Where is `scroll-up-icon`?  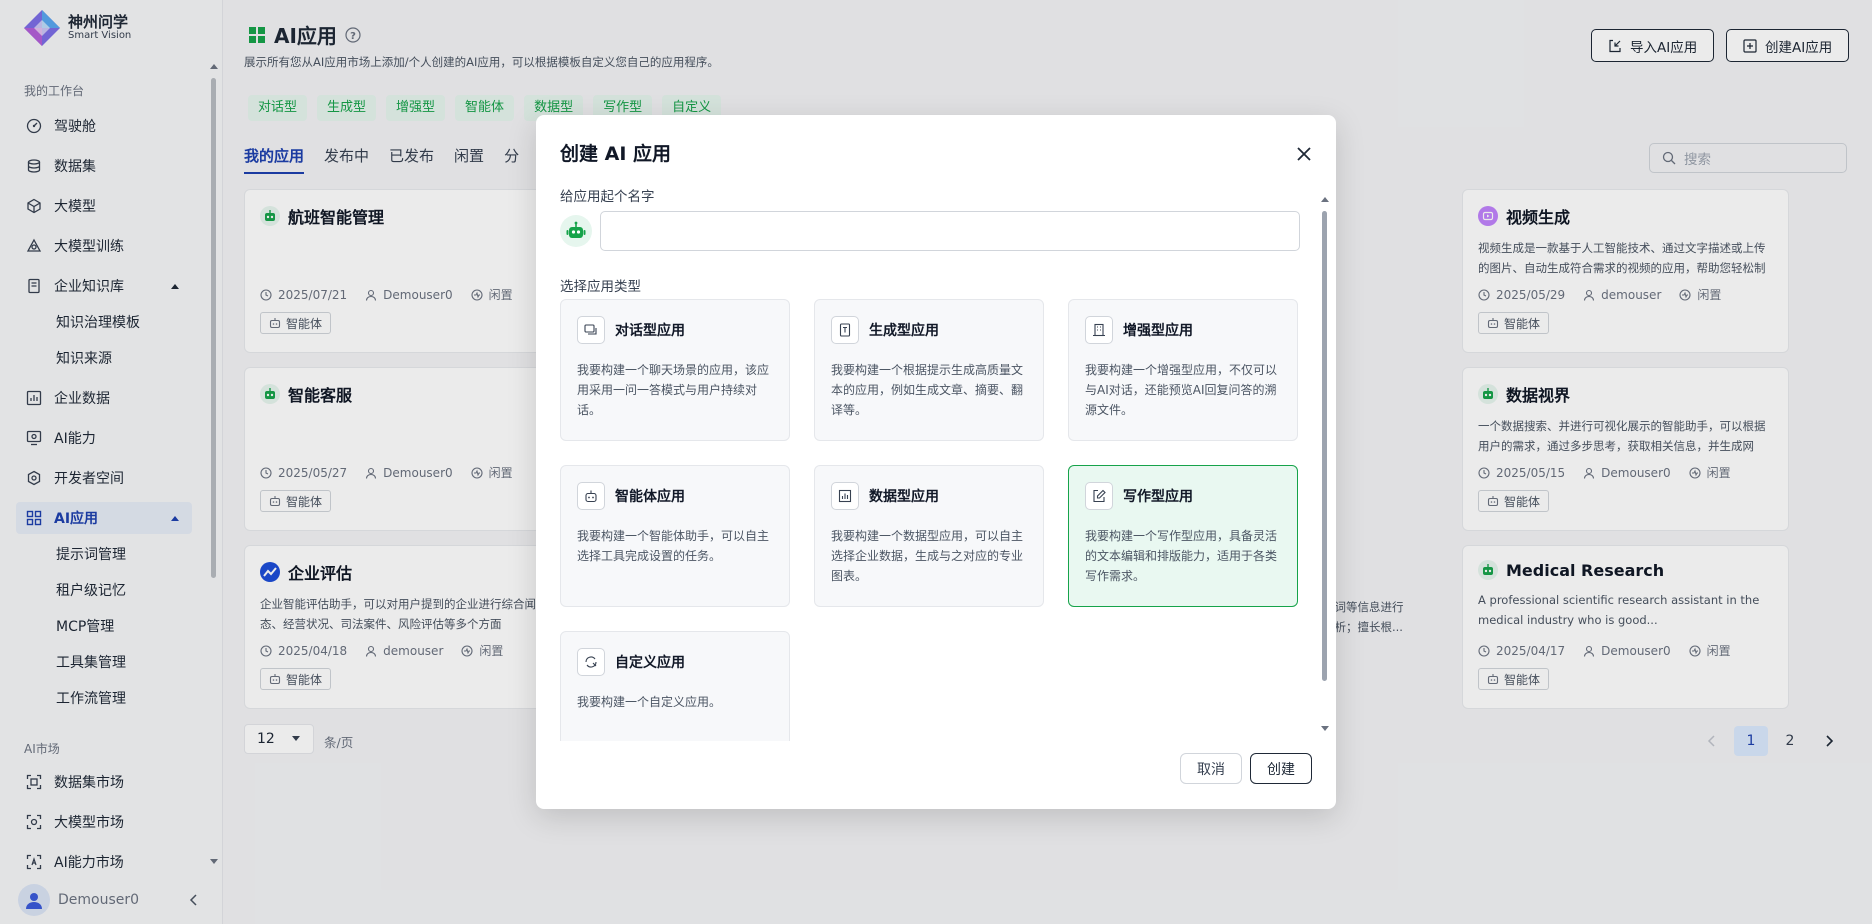
scroll-up-icon is located at coordinates (1325, 199).